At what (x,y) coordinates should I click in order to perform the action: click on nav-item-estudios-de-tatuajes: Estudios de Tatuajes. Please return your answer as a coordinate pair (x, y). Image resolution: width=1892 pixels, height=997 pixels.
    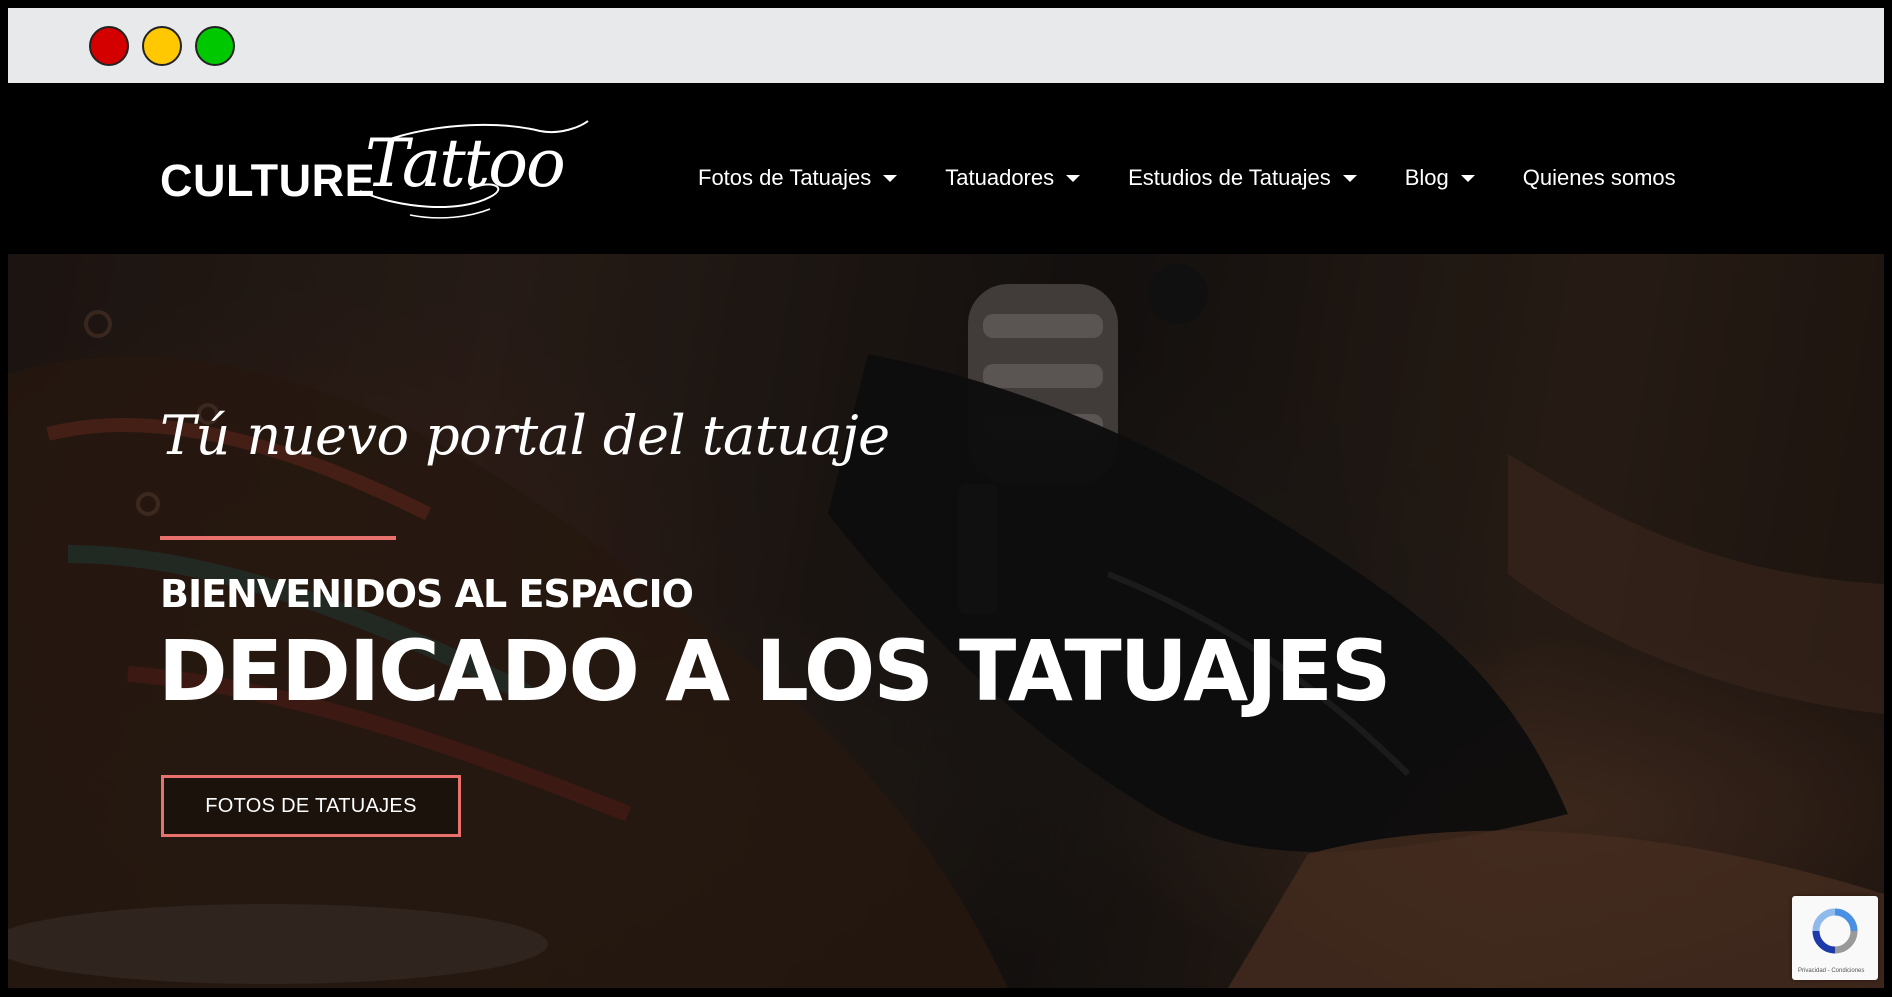
    Looking at the image, I should click on (1242, 178).